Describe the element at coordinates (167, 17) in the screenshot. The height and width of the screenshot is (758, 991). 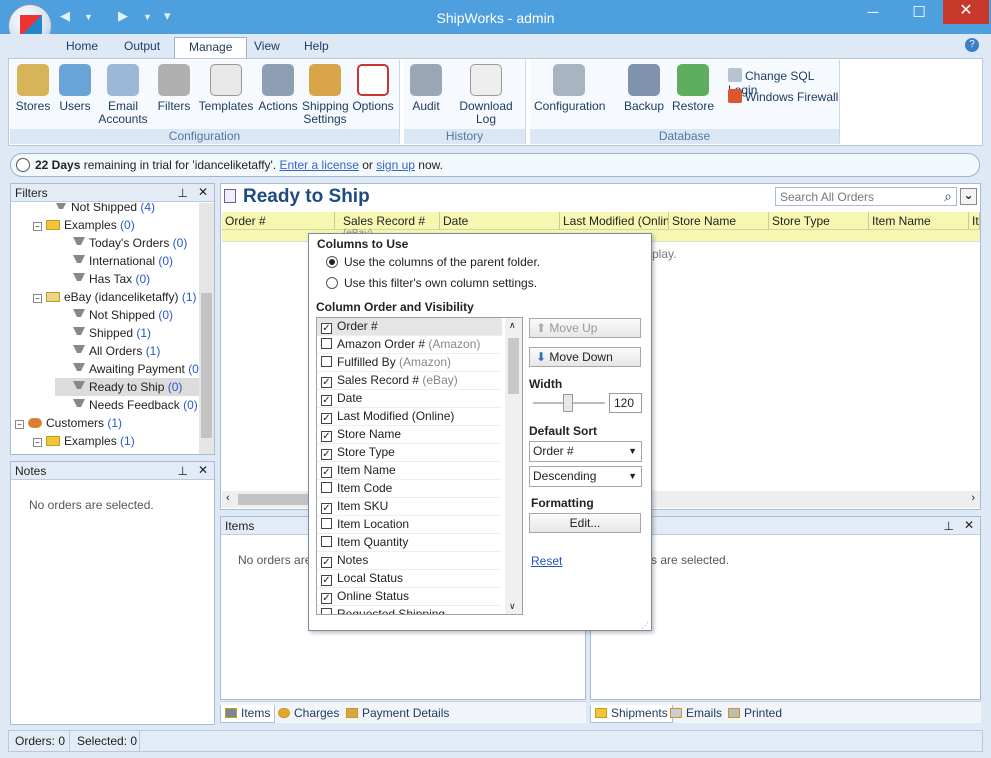
I see `customize-qat-icon: ▾` at that location.